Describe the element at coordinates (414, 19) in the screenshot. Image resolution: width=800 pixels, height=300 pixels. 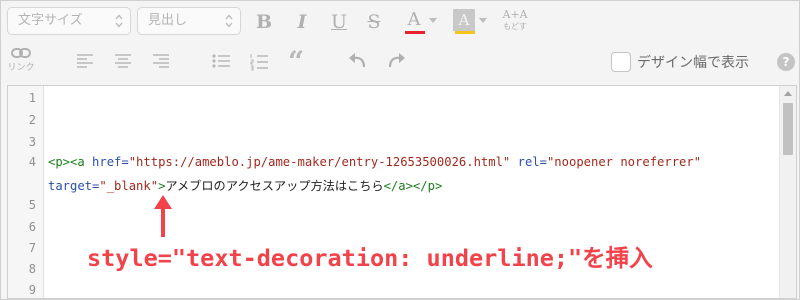
I see `font-color-icon: A` at that location.